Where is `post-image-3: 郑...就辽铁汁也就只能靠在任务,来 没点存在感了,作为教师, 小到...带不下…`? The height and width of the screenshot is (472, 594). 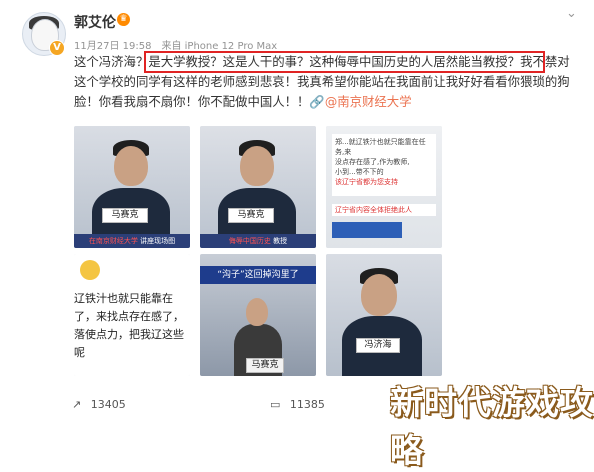 post-image-3: 郑...就辽铁汁也就只能靠在任务,来 没点存在感了,作为教师, 小到...带不下… is located at coordinates (384, 187).